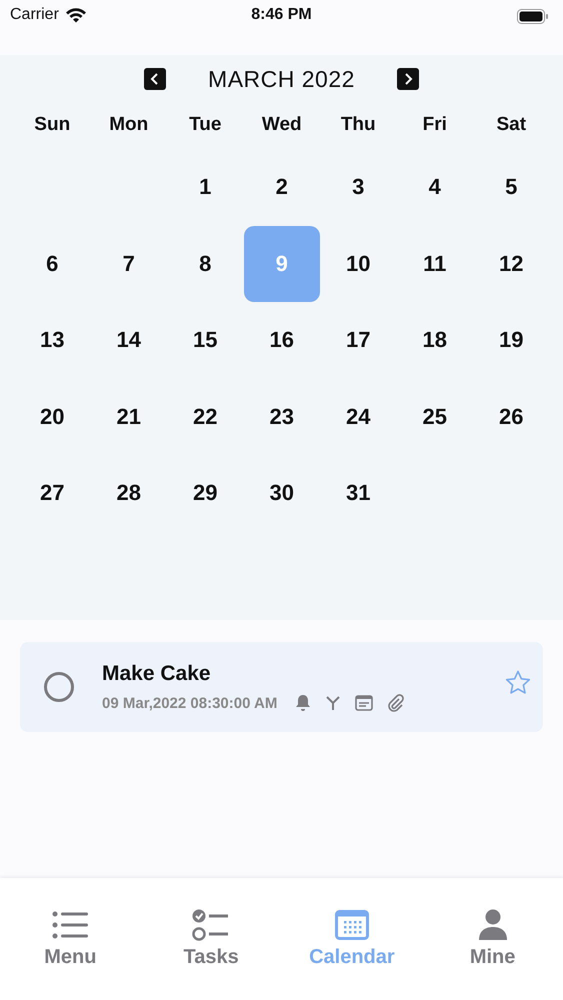  I want to click on weekday-label: Mon, so click(128, 125).